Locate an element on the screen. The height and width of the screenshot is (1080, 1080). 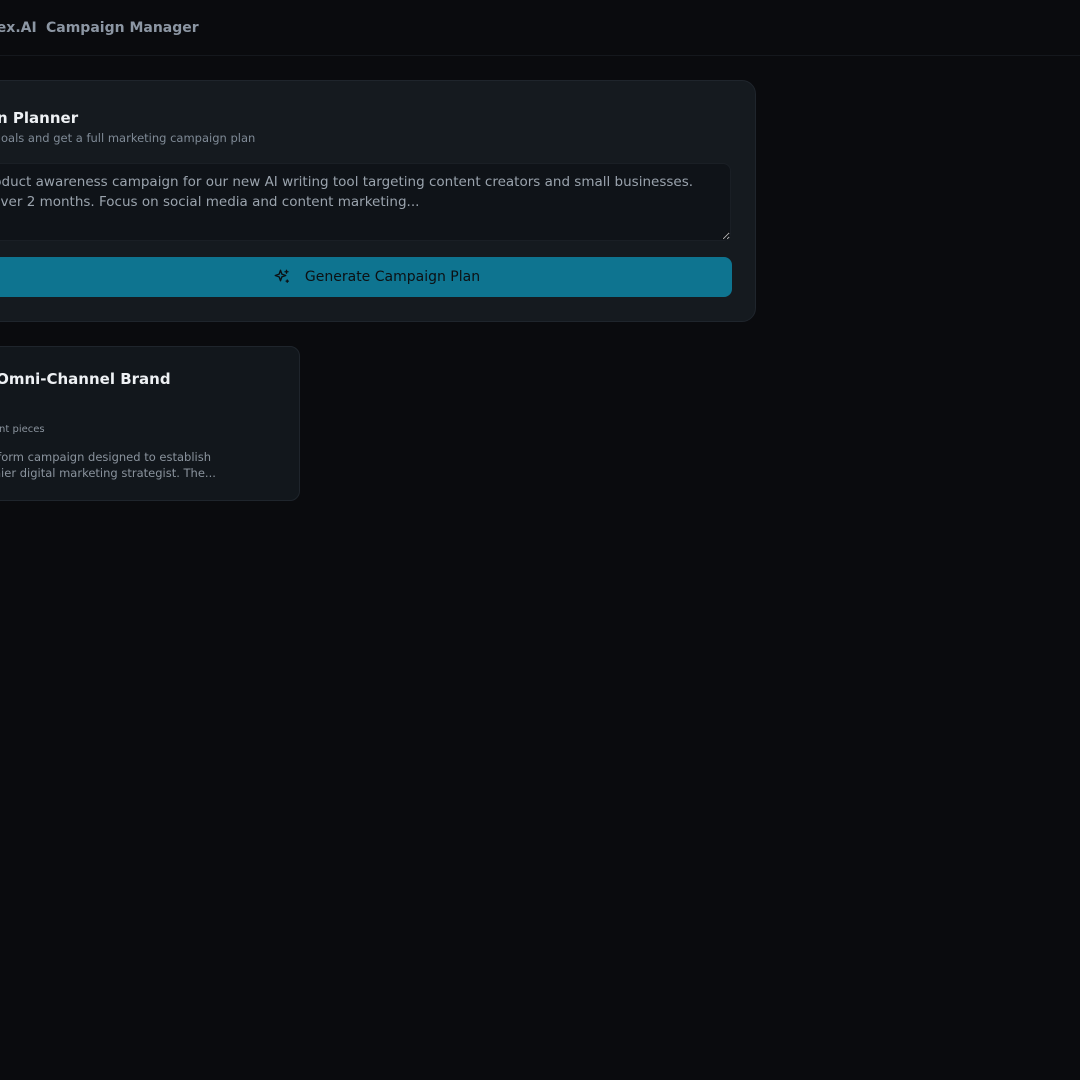
campaign-goal-input is located at coordinates (365, 202).